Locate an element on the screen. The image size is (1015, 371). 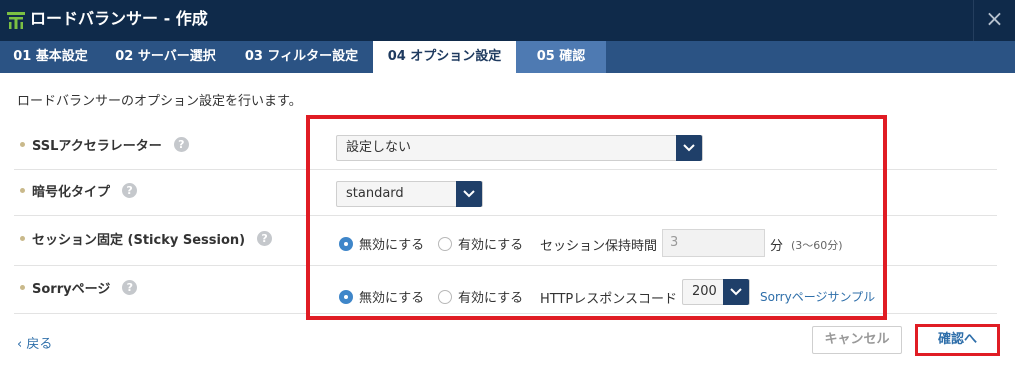
chevron-left-icon: ‹ is located at coordinates (22, 344).